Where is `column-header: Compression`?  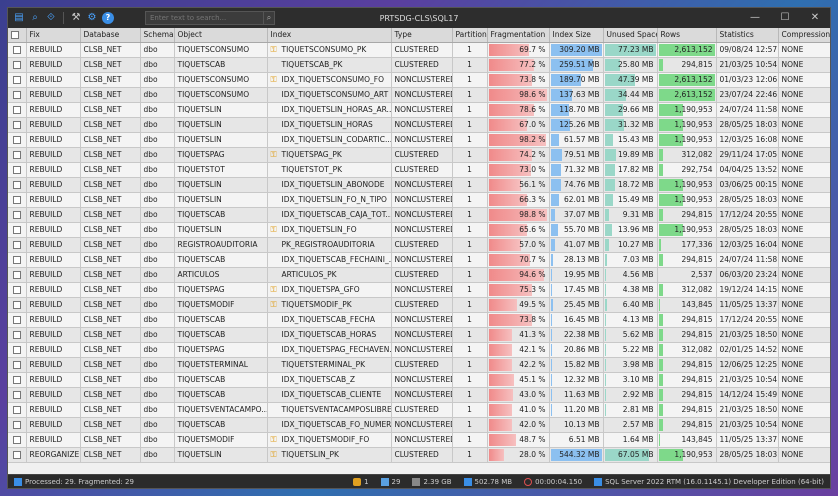
column-header: Compression is located at coordinates (804, 35).